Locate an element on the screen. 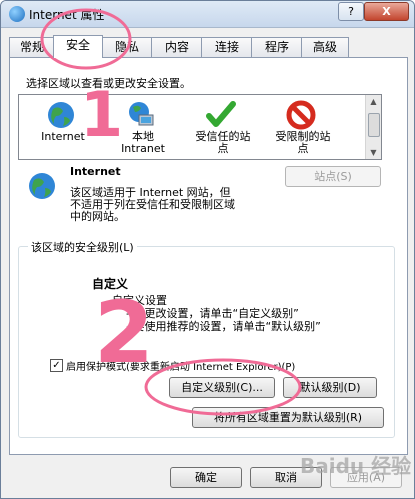 Image resolution: width=415 pixels, height=499 pixels. scroll-up-icon: ▲ is located at coordinates (373, 101).